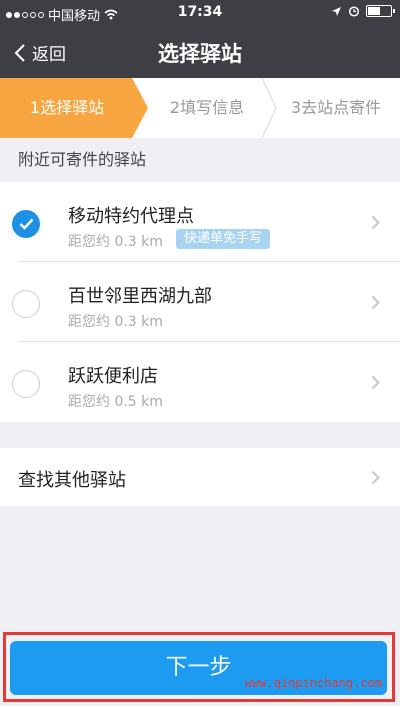 The image size is (400, 706). What do you see at coordinates (115, 402) in the screenshot?
I see `station-distance: 距您约 0.5 km` at bounding box center [115, 402].